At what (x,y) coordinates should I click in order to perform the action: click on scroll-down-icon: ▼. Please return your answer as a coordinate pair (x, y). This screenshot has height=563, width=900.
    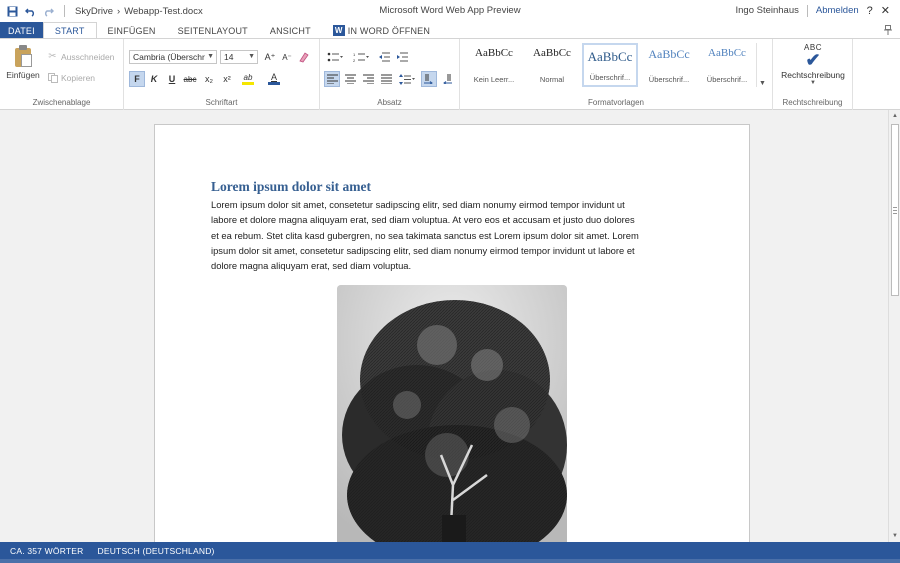
    Looking at the image, I should click on (894, 536).